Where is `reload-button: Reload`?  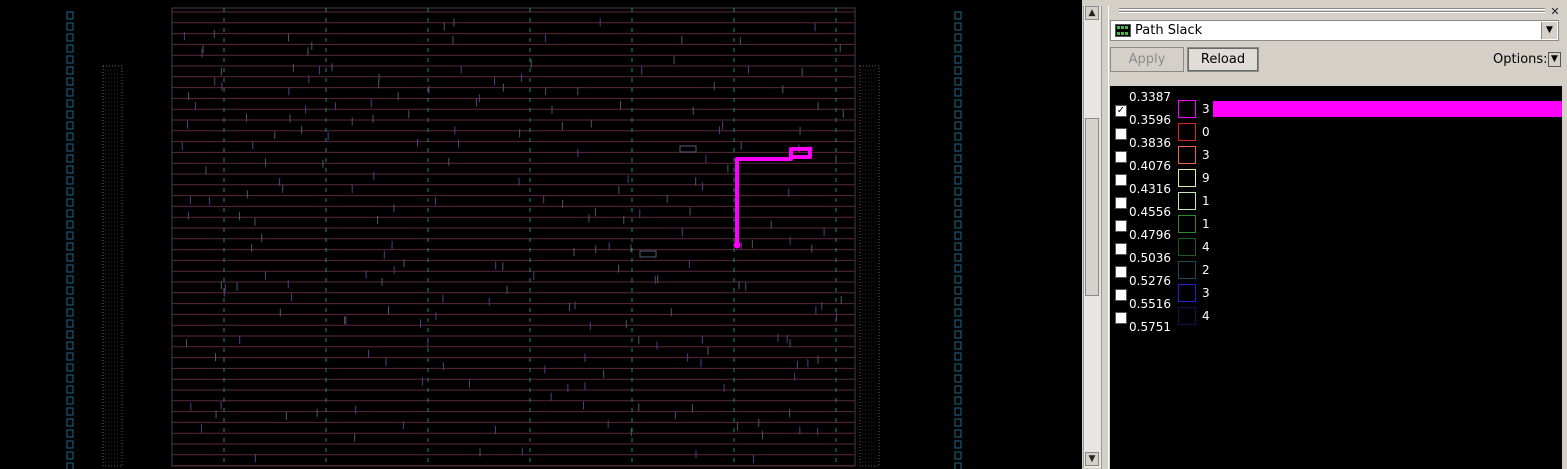 reload-button: Reload is located at coordinates (1223, 59).